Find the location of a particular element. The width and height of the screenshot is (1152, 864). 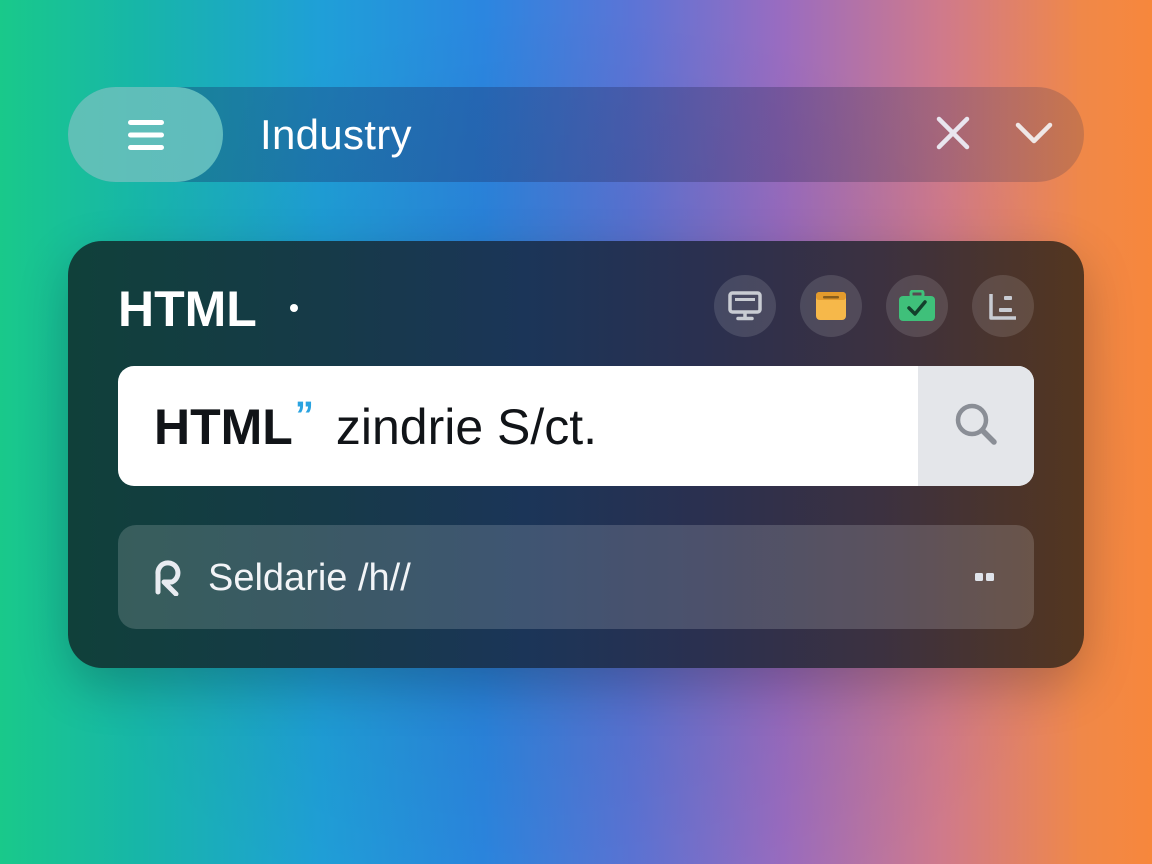

clear-button is located at coordinates (953, 135).